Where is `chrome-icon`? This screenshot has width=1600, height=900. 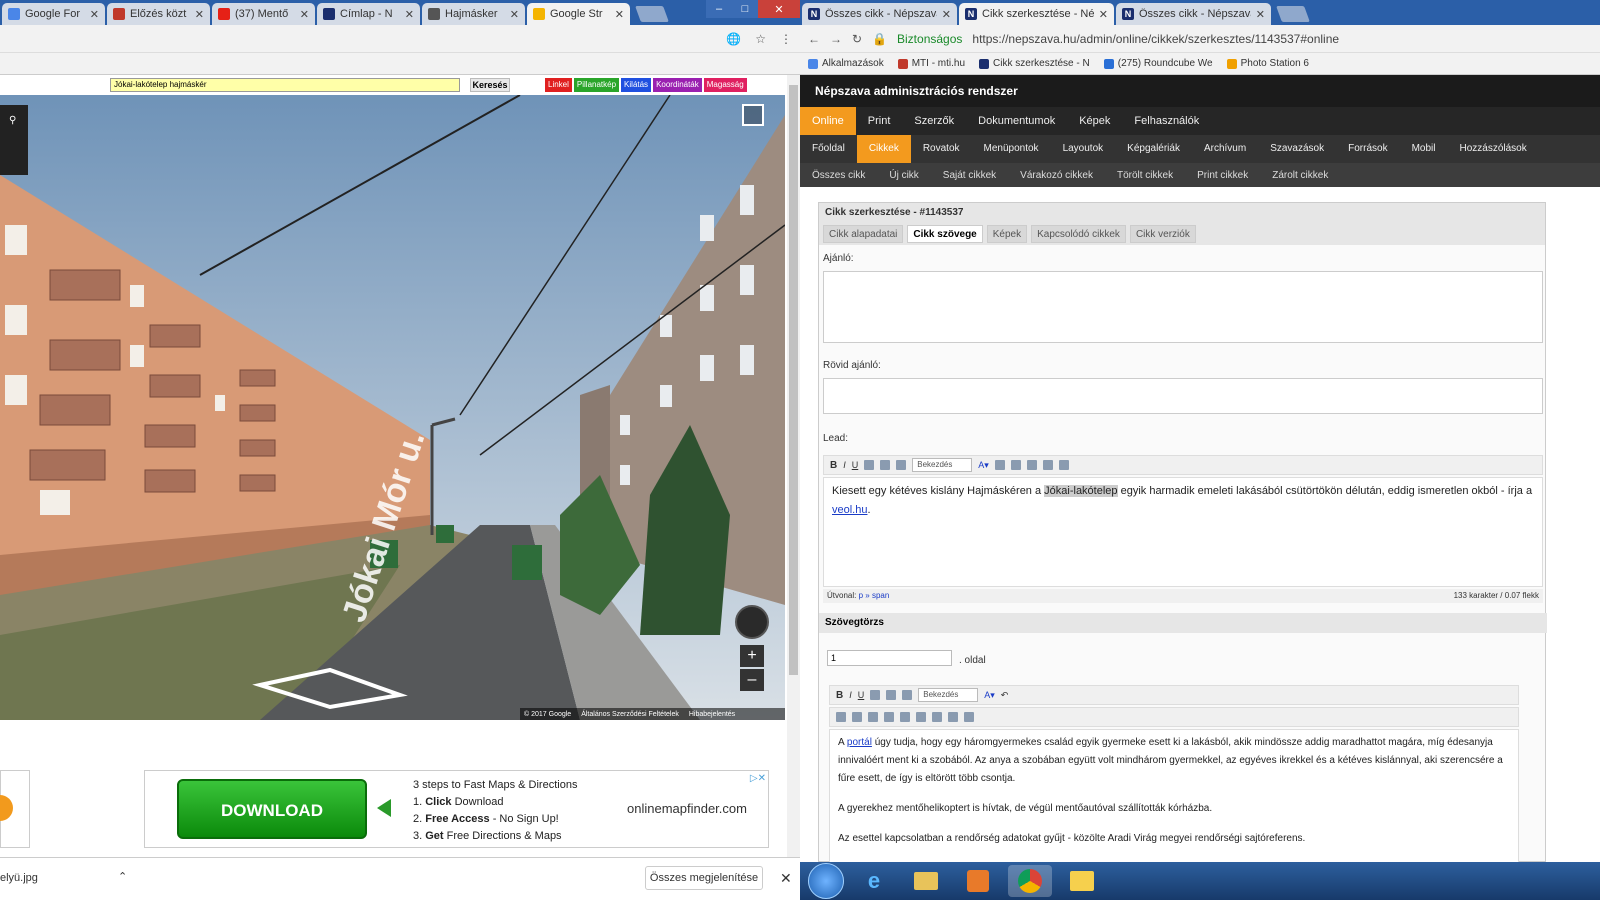
chrome-icon is located at coordinates (1030, 881).